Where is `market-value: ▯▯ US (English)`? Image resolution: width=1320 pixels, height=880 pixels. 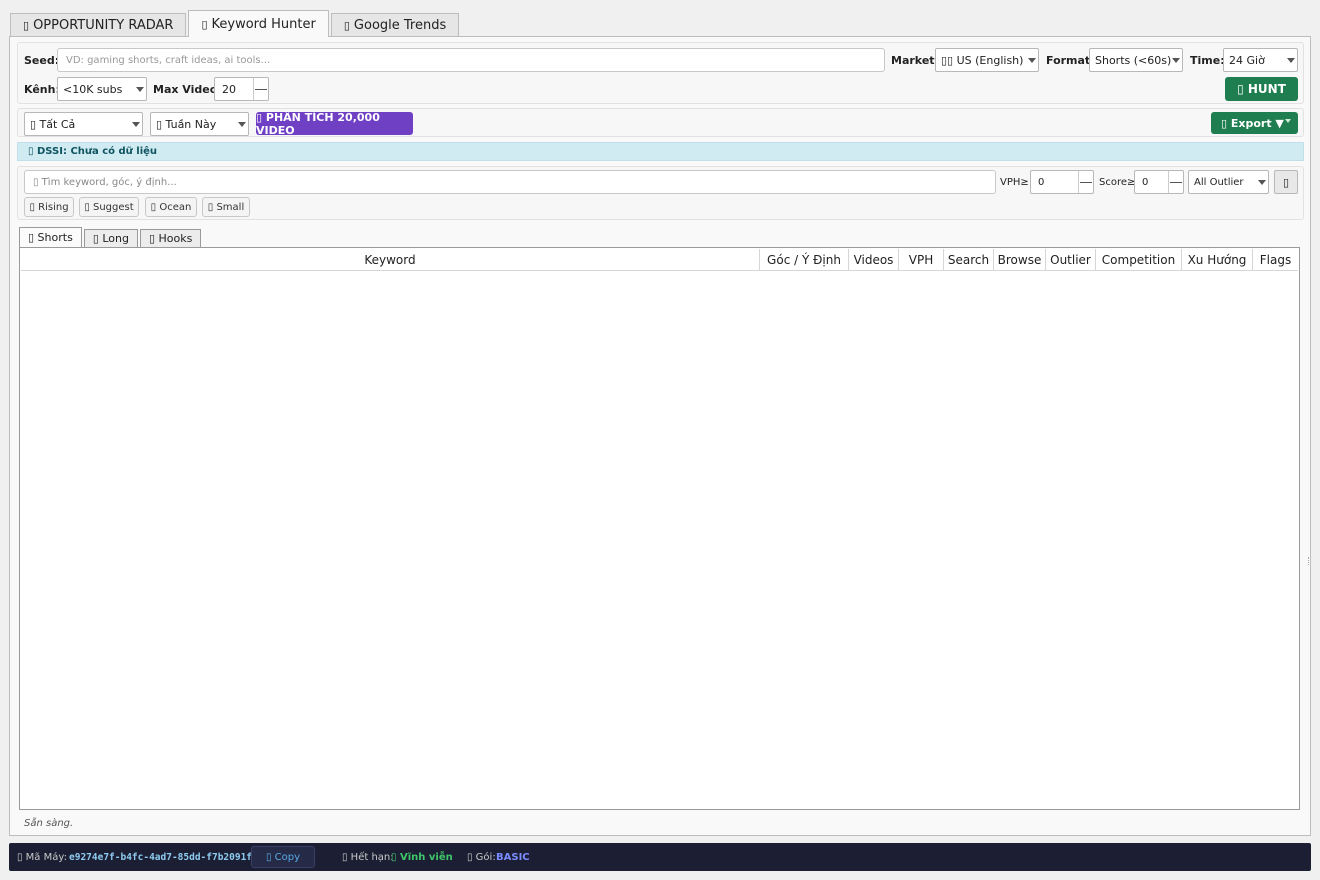 market-value: ▯▯ US (English) is located at coordinates (982, 60).